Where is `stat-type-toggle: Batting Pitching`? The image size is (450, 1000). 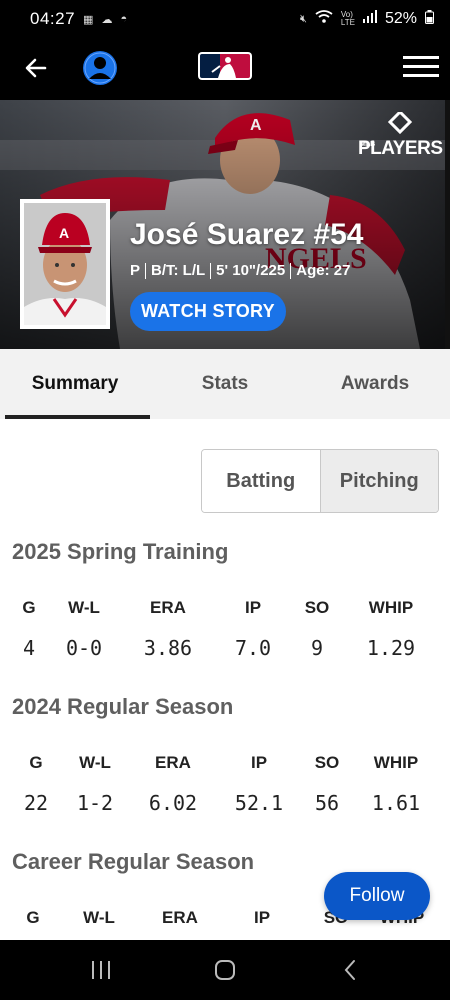
stat-type-toggle: Batting Pitching is located at coordinates (320, 481).